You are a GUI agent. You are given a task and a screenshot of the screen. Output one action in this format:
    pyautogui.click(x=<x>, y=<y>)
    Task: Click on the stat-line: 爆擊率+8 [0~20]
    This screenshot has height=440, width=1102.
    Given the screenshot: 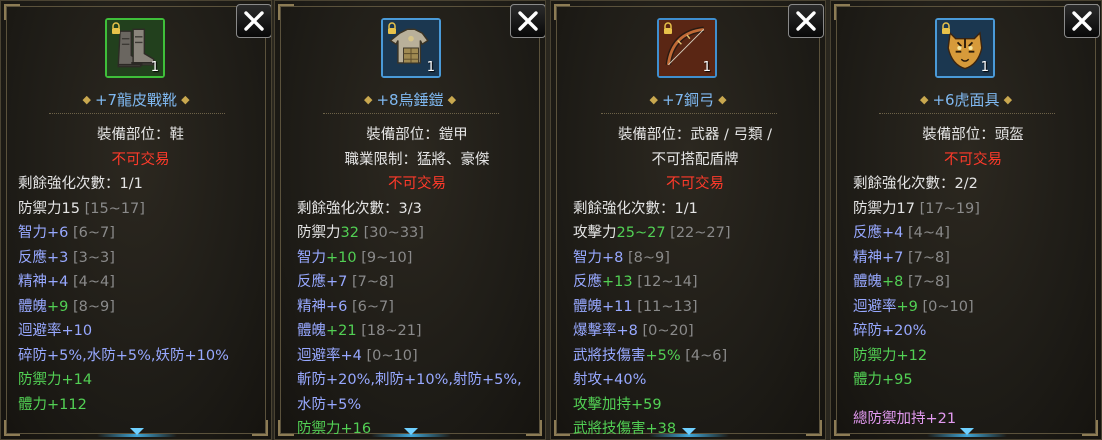 What is the action you would take?
    pyautogui.click(x=695, y=331)
    